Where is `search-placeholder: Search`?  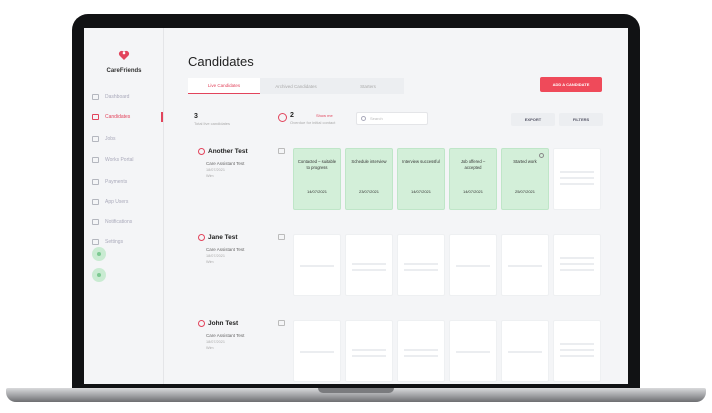 search-placeholder: Search is located at coordinates (376, 118).